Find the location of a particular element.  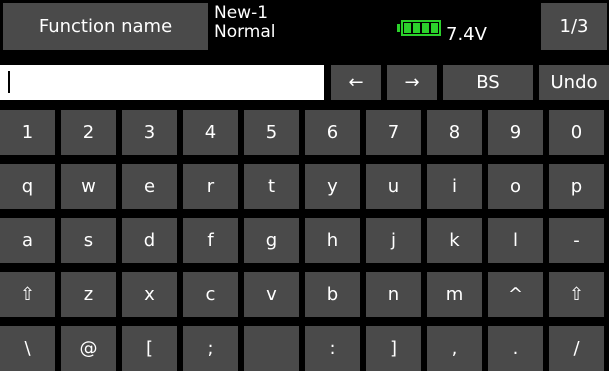

keyboard-key: g is located at coordinates (271, 240).